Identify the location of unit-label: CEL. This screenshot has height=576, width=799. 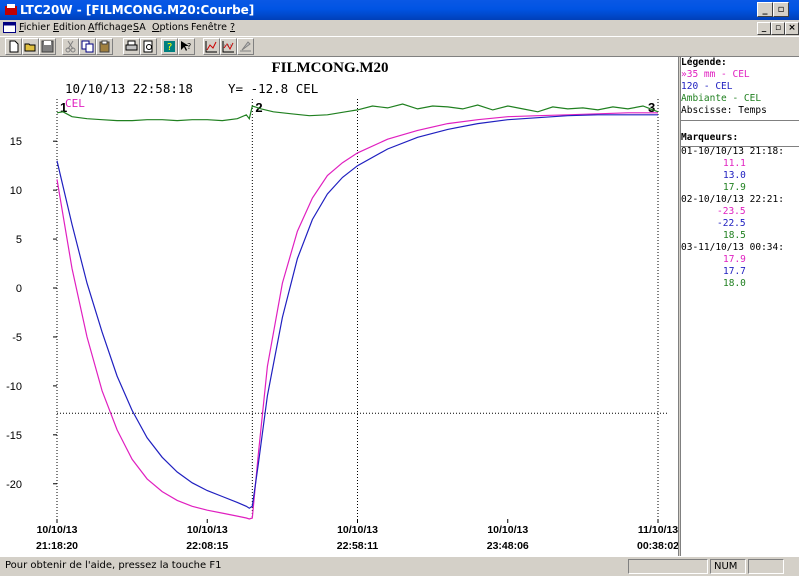
(75, 103).